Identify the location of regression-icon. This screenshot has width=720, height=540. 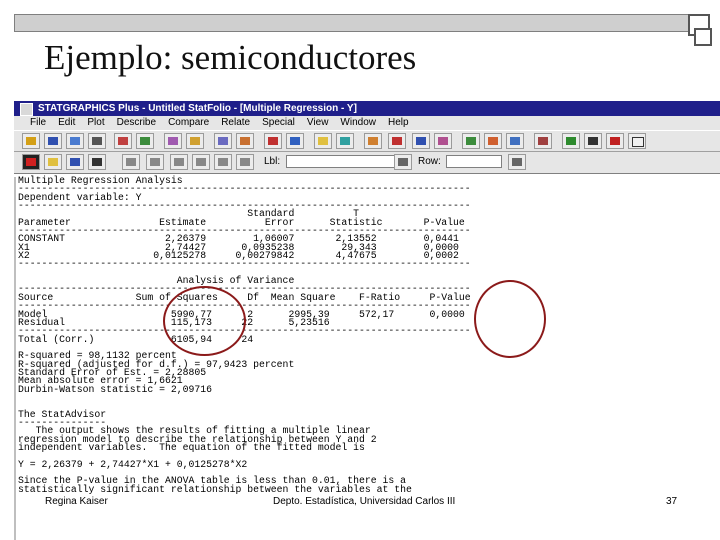
(273, 141).